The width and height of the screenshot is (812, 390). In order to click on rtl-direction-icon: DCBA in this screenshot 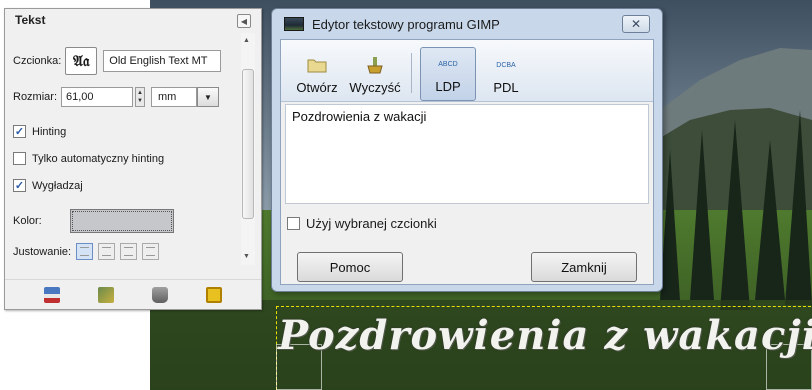, I will do `click(506, 65)`.